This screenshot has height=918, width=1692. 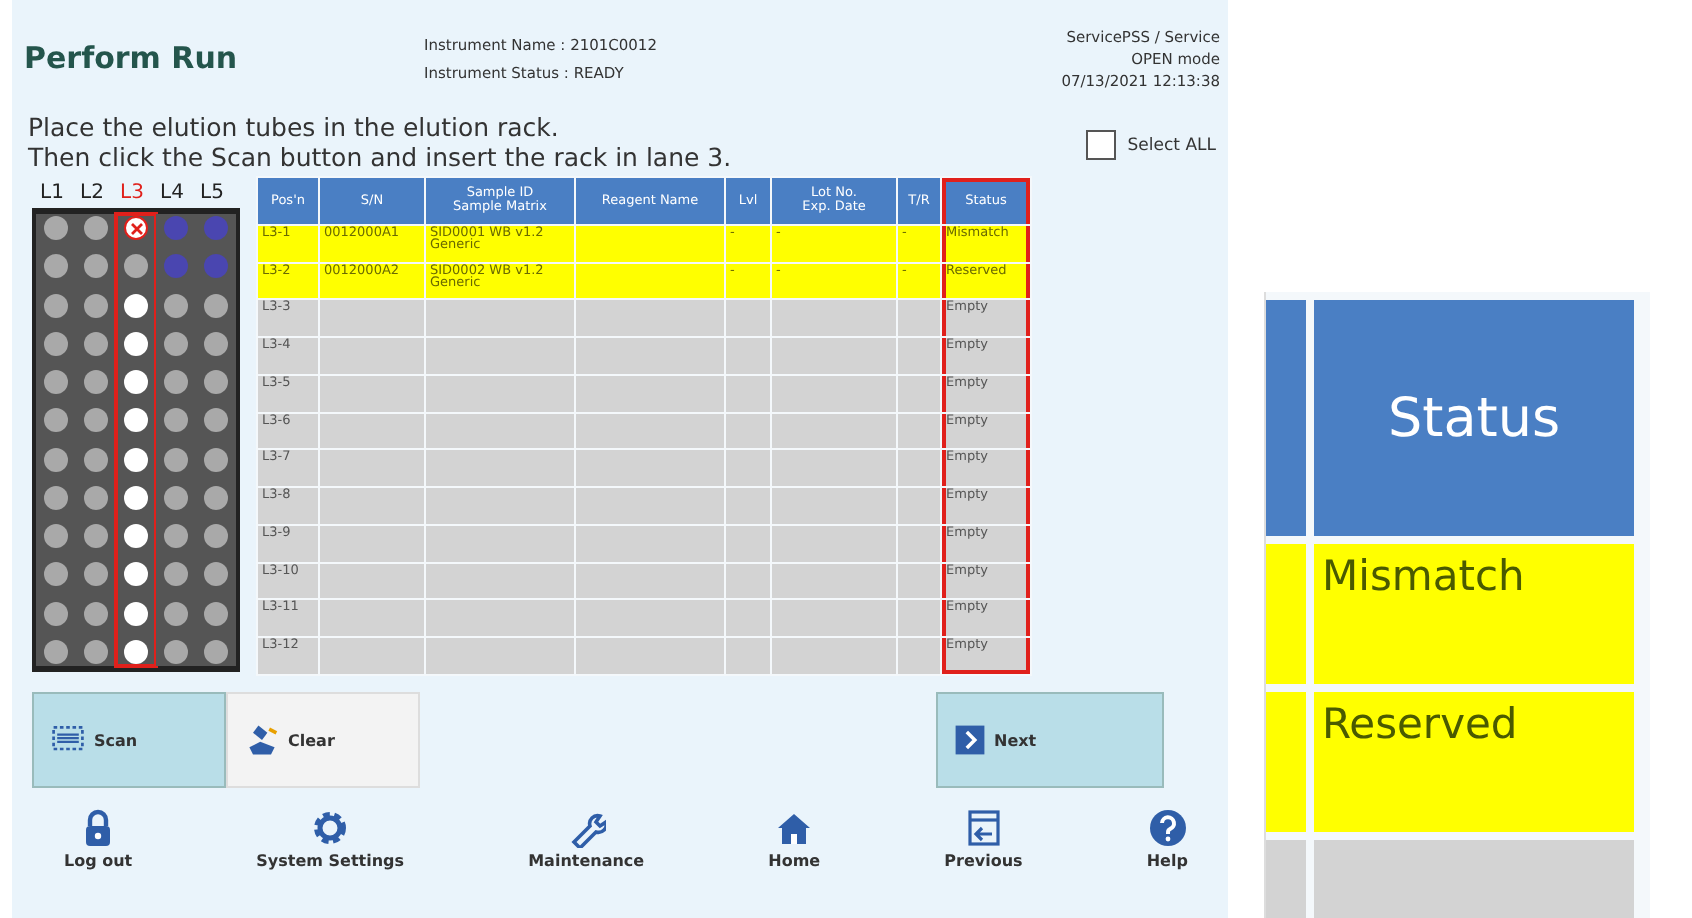 What do you see at coordinates (983, 839) in the screenshot?
I see `nav-button: Previous` at bounding box center [983, 839].